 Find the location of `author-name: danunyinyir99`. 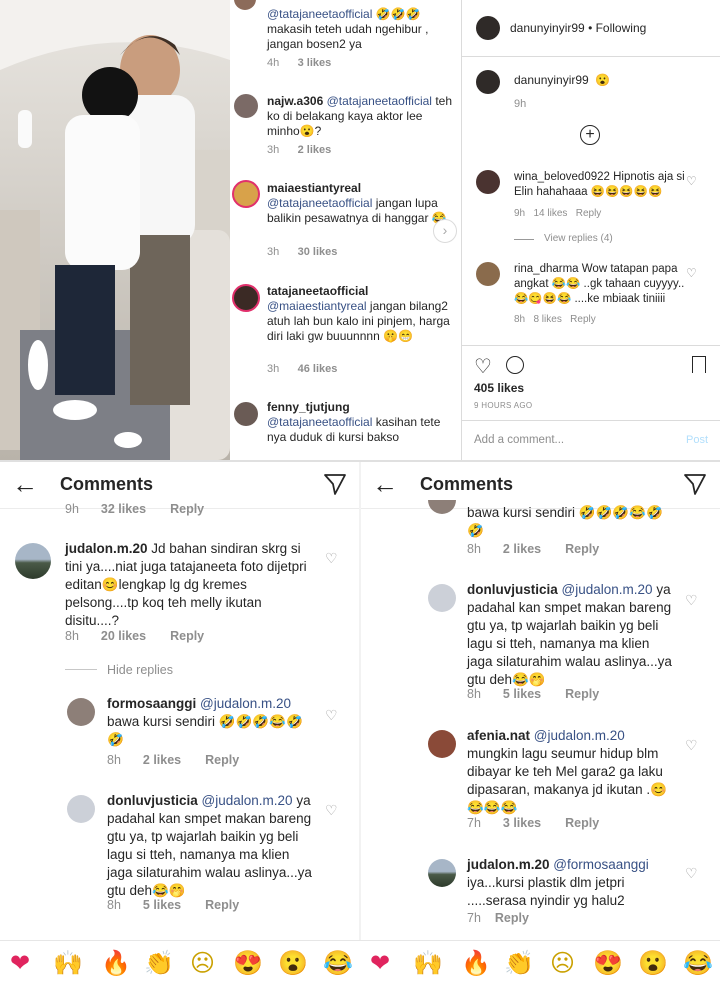

author-name: danunyinyir99 is located at coordinates (547, 28).